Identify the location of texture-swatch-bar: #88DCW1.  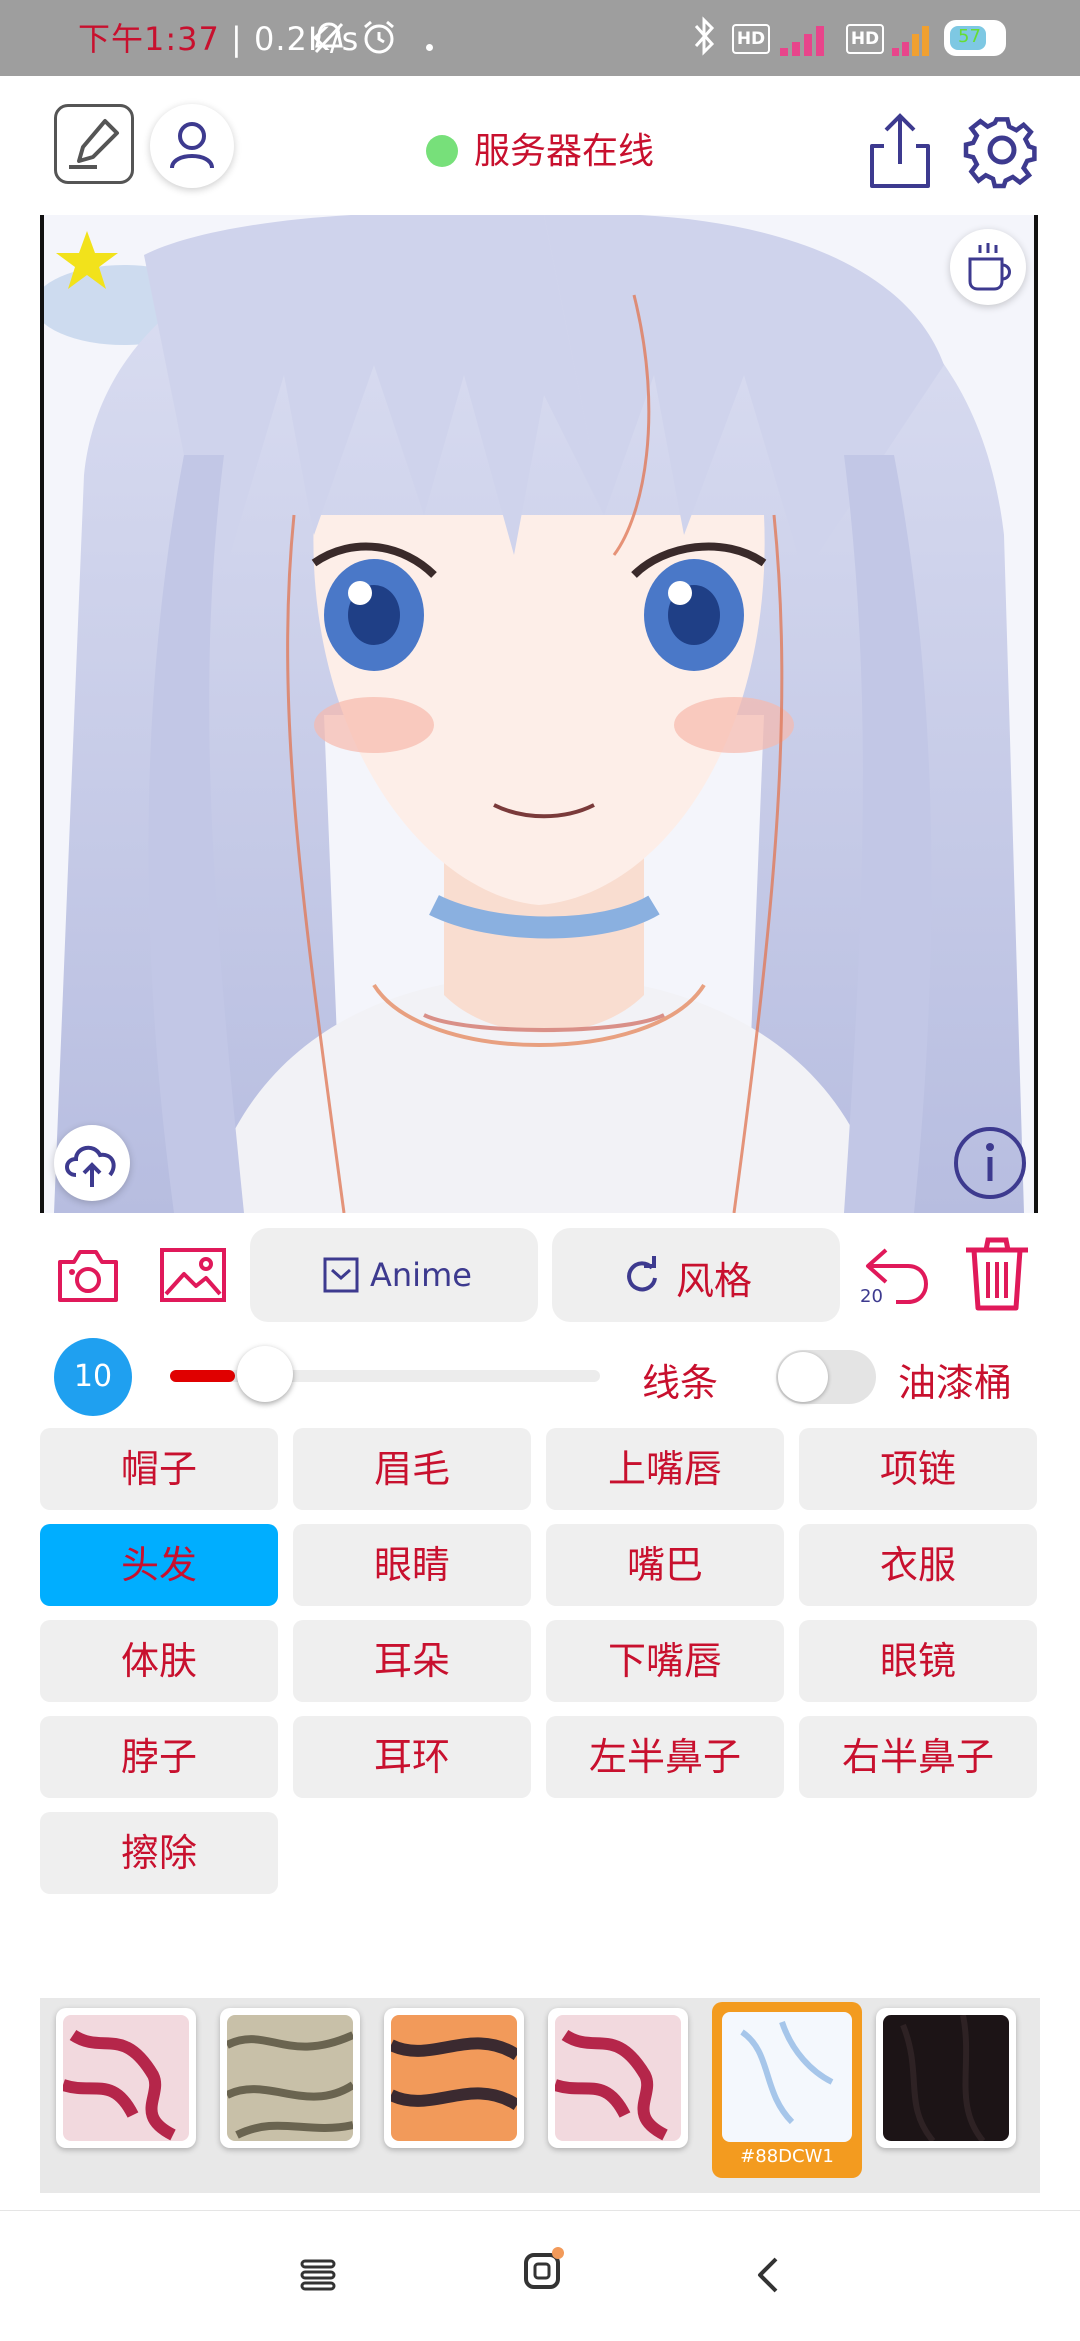
(540, 2095).